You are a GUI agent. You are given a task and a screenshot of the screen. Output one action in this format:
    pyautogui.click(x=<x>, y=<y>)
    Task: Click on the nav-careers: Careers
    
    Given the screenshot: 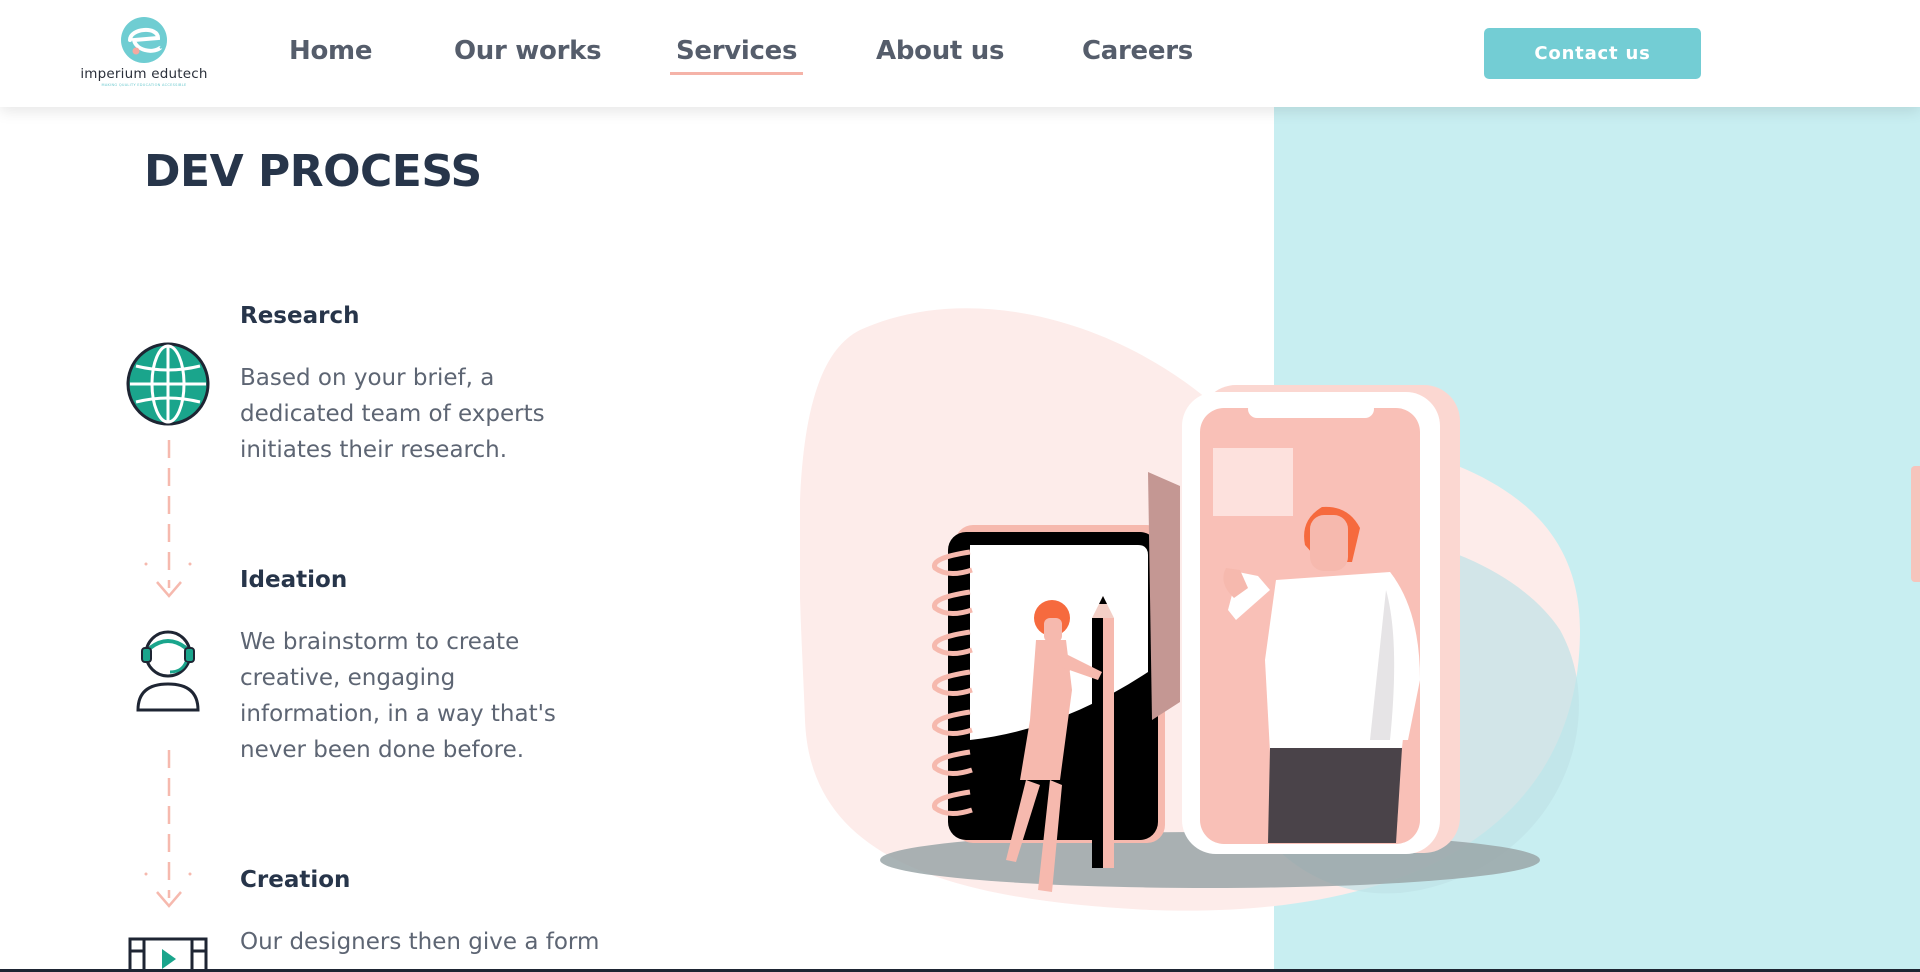 What is the action you would take?
    pyautogui.click(x=1137, y=51)
    